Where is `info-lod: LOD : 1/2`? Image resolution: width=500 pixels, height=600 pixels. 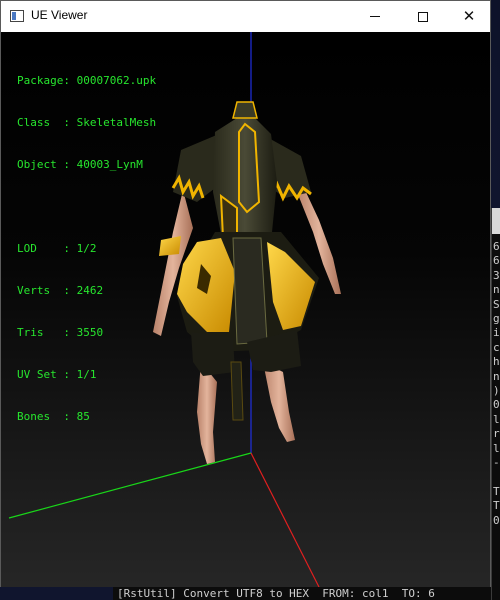
info-lod: LOD : 1/2 is located at coordinates (57, 248).